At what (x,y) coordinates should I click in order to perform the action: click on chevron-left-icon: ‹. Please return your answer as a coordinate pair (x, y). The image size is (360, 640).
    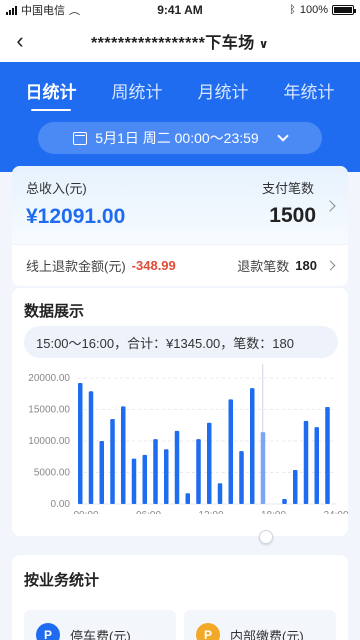
    Looking at the image, I should click on (20, 40).